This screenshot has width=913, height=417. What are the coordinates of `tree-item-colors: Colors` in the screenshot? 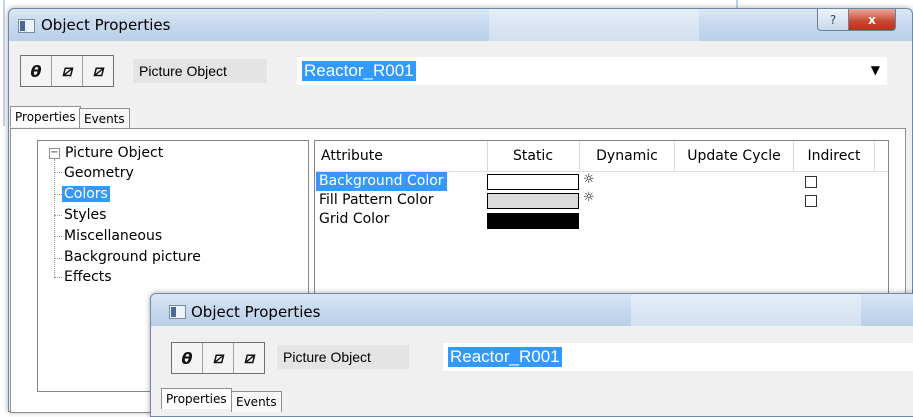 It's located at (86, 194).